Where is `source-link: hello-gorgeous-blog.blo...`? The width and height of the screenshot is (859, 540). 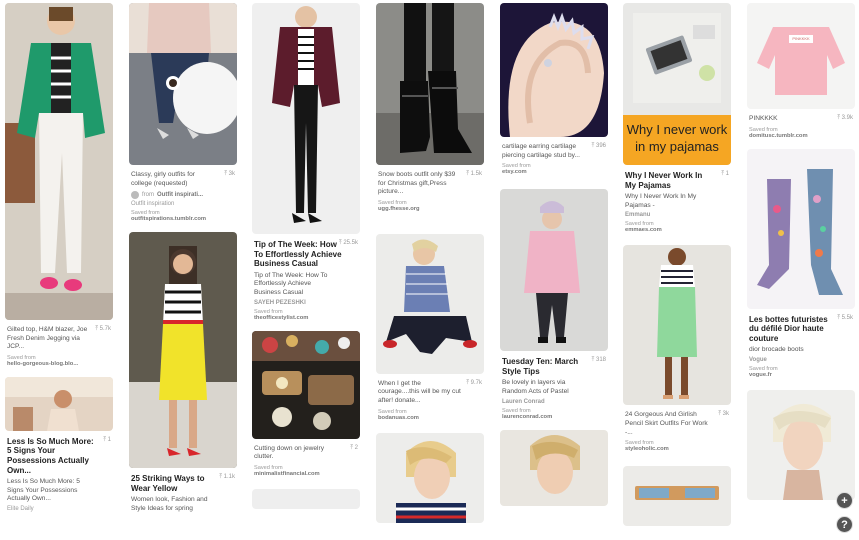
source-link: hello-gorgeous-blog.blo... is located at coordinates (59, 364).